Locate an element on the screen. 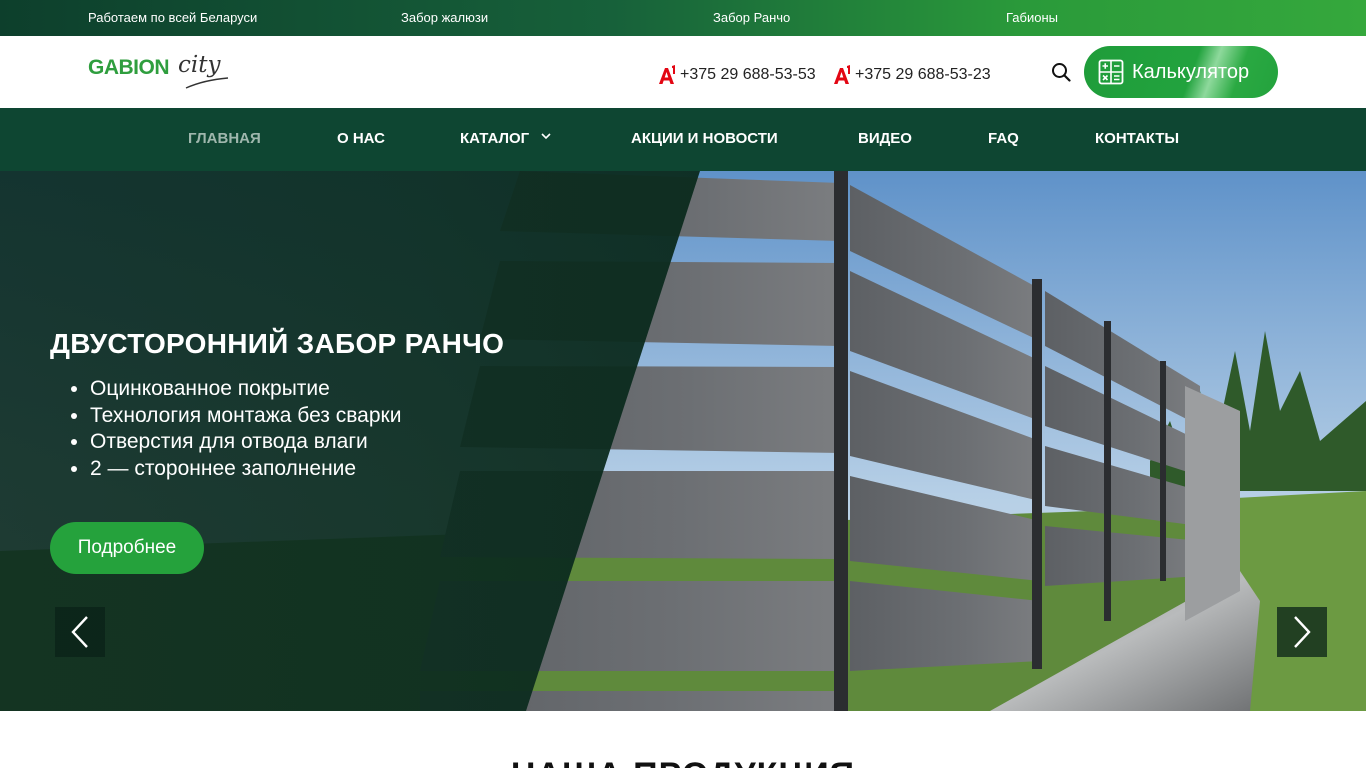 The image size is (1366, 768). phone-2-number: +375 29 688-53-23 is located at coordinates (923, 74).